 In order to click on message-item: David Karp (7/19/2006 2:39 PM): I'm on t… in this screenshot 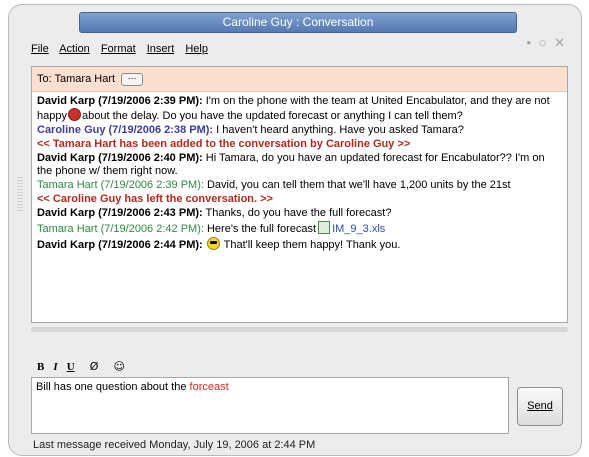, I will do `click(299, 109)`.